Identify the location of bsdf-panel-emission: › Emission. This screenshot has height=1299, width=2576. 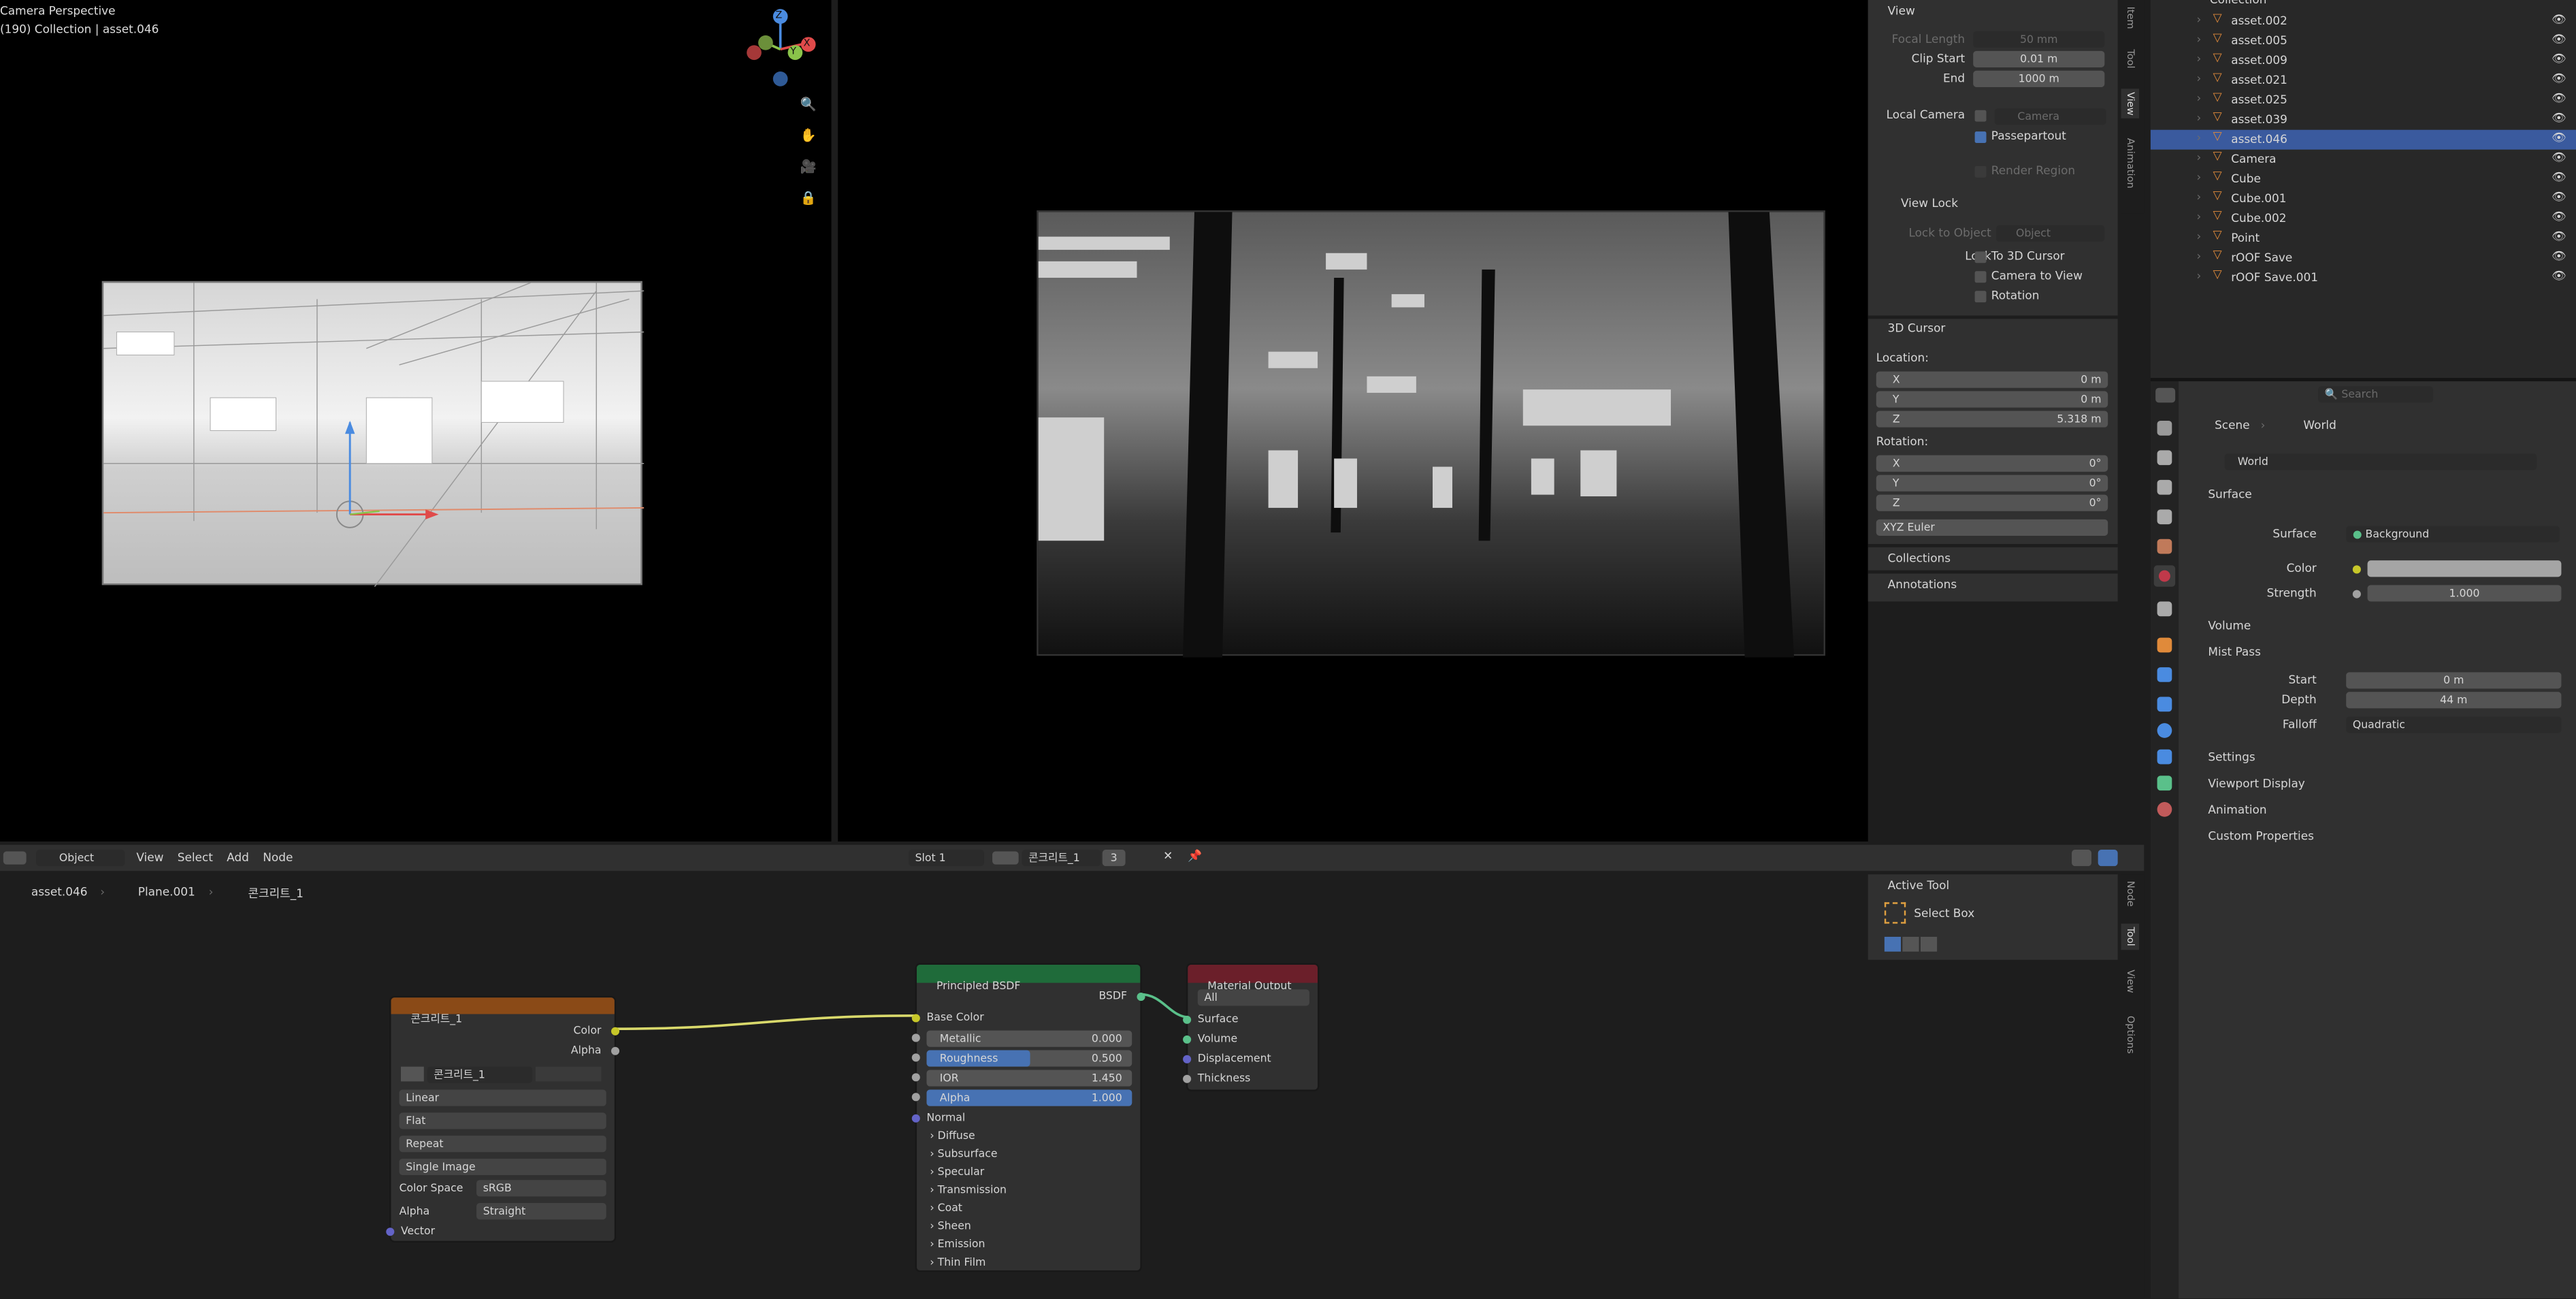
(957, 1244).